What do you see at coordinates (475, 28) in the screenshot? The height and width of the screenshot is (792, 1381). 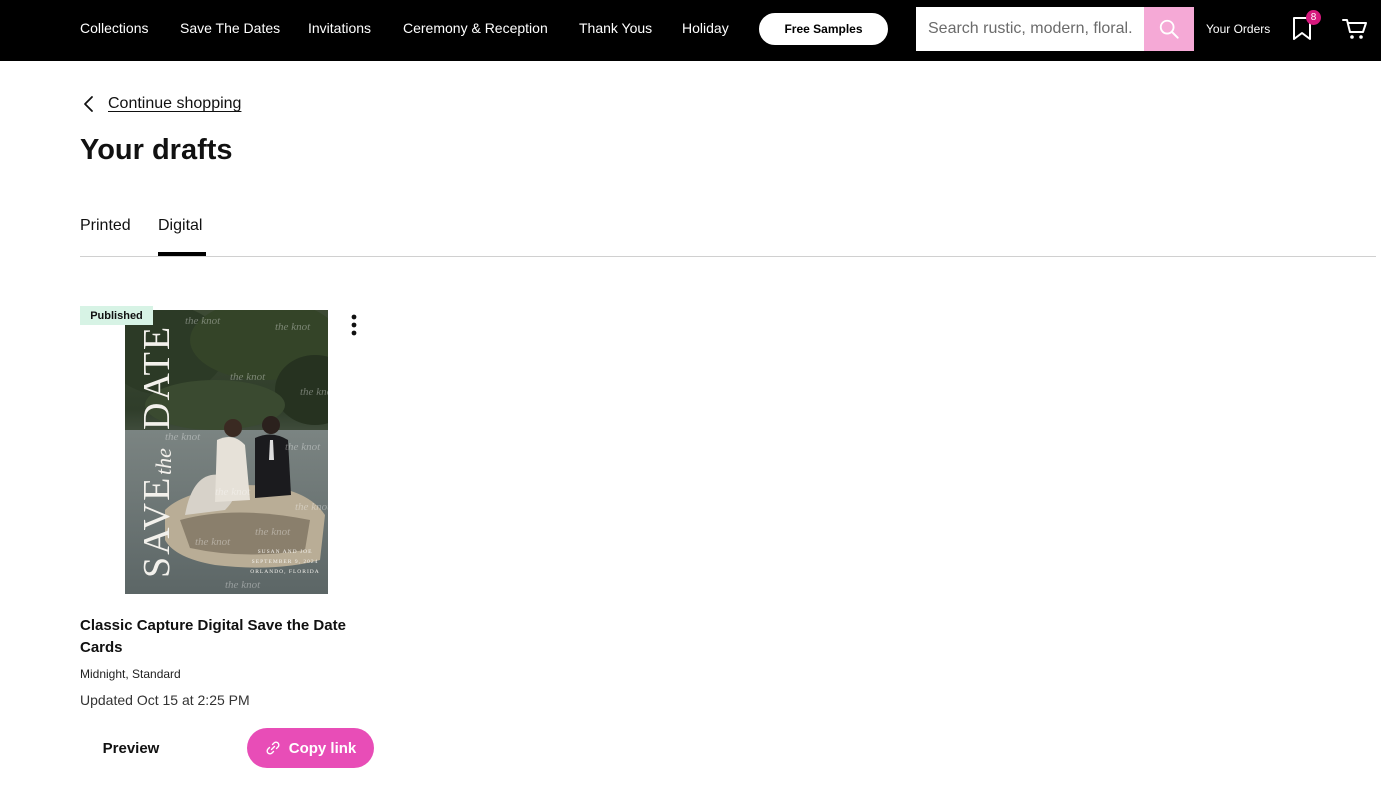 I see `nav-ceremony-reception: Ceremony & Reception` at bounding box center [475, 28].